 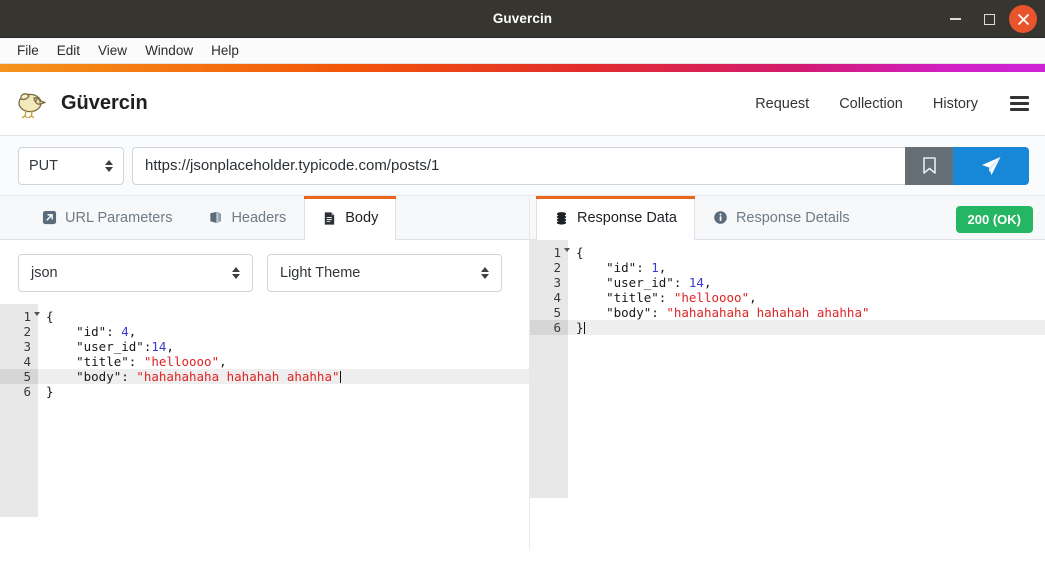 I want to click on nav-collection: Collection, so click(x=871, y=104).